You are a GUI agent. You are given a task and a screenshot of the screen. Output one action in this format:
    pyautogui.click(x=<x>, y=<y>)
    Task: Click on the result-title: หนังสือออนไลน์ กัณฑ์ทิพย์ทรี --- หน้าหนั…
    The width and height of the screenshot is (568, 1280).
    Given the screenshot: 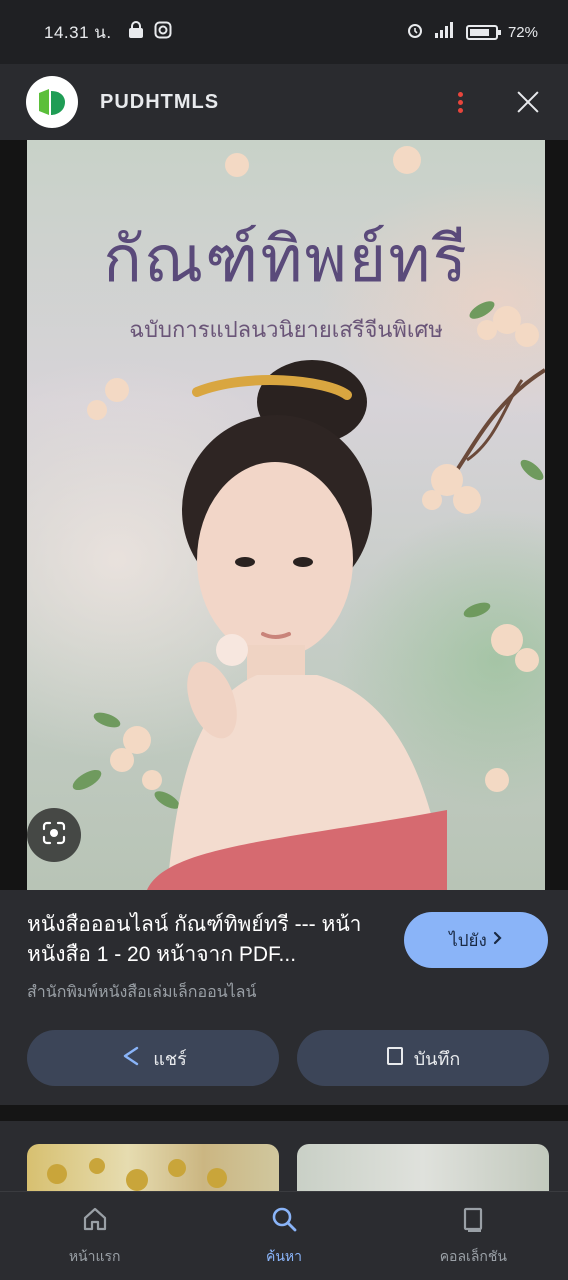 What is the action you would take?
    pyautogui.click(x=207, y=940)
    